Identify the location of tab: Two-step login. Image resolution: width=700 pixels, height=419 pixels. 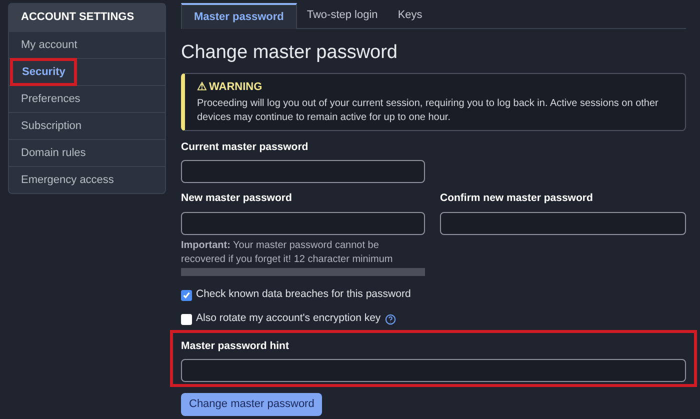
(342, 15).